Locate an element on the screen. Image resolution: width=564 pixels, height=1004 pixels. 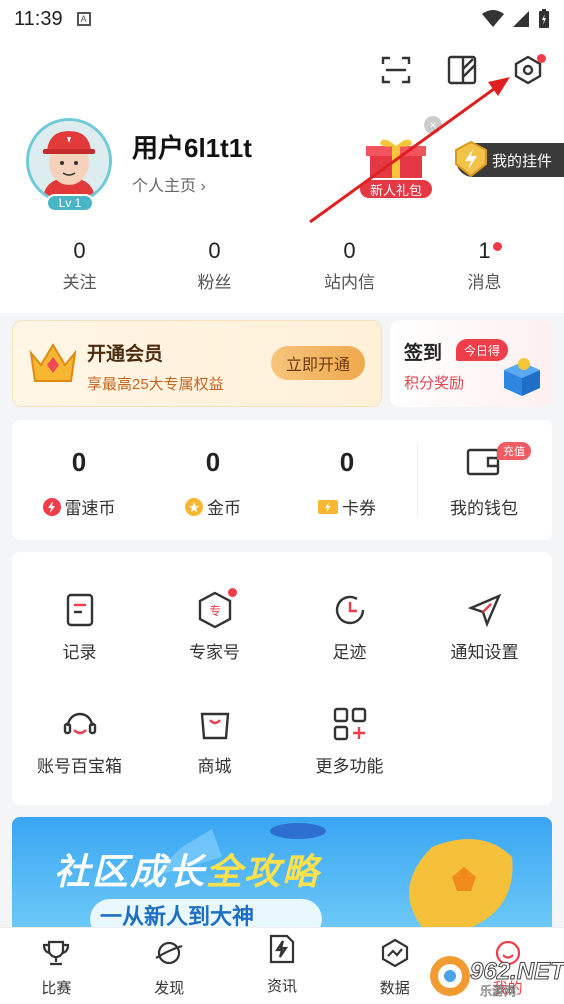
stat-label: 粉丝 is located at coordinates (214, 282).